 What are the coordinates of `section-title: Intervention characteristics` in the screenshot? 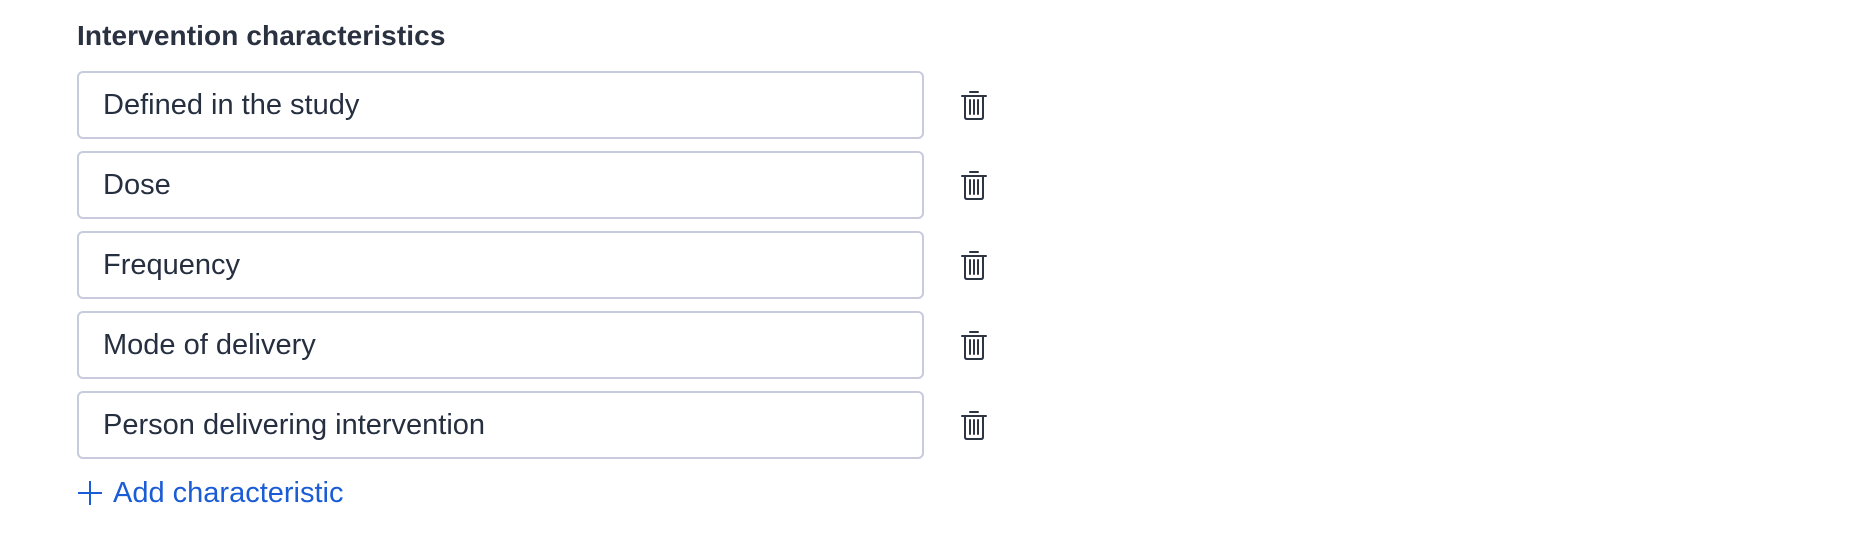 It's located at (261, 35).